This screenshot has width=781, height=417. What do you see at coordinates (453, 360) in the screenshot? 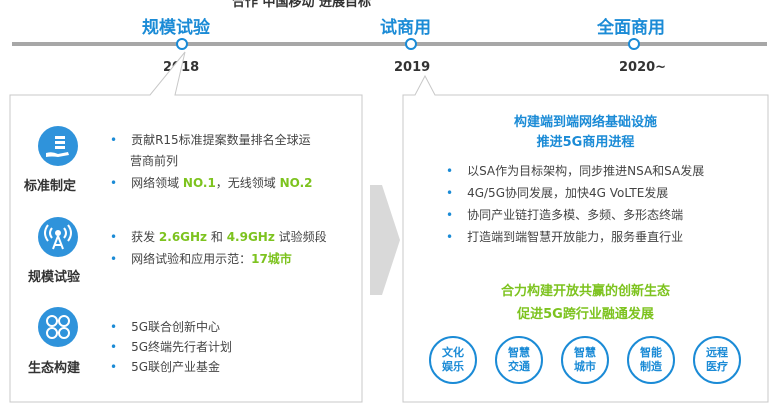
I see `badge-culture-entertainment: 文化 娱乐` at bounding box center [453, 360].